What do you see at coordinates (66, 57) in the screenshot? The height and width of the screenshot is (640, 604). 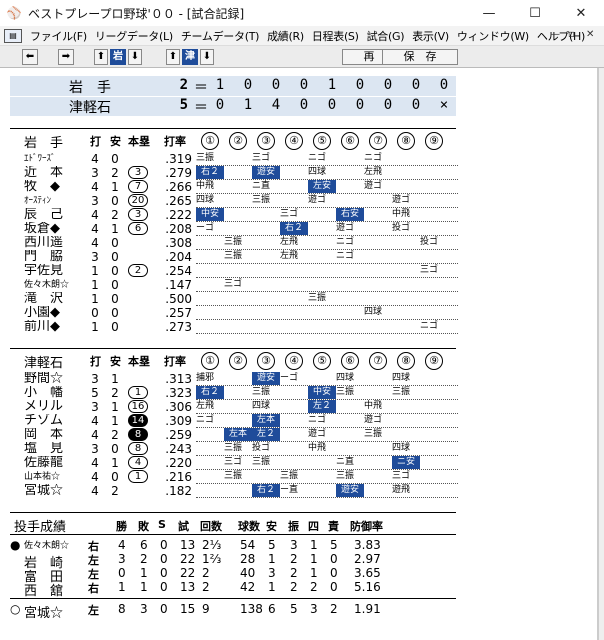 I see `next-arrow-icon: ➡` at bounding box center [66, 57].